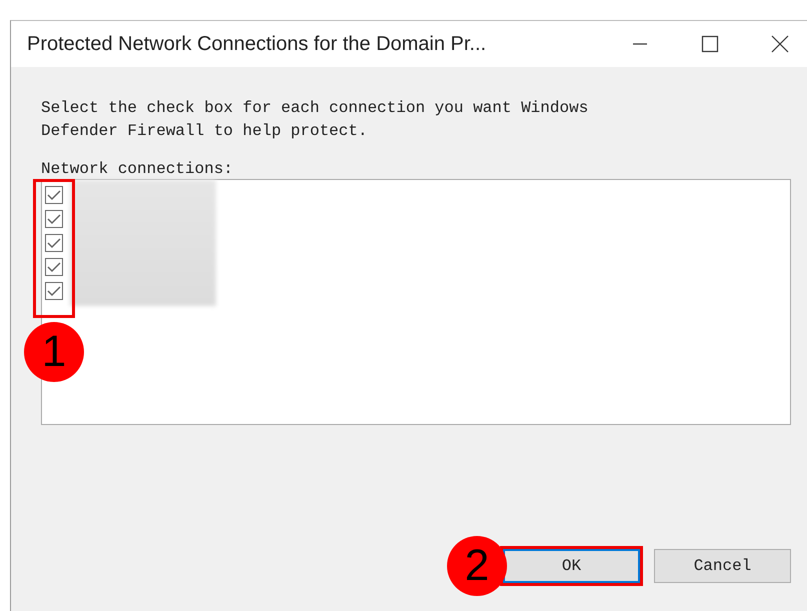 This screenshot has width=807, height=611. I want to click on list-label: Network connections:, so click(137, 169).